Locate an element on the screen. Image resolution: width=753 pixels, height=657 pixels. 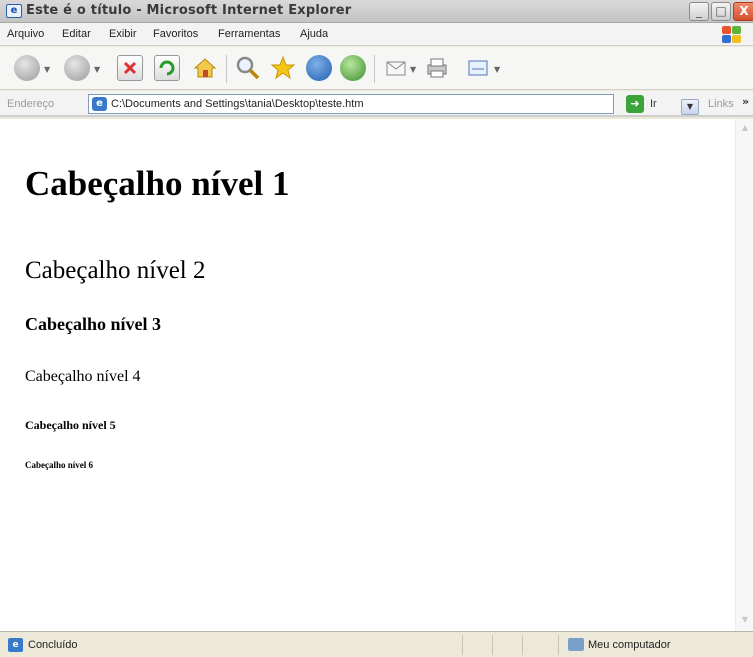
forward-icon is located at coordinates (77, 68).